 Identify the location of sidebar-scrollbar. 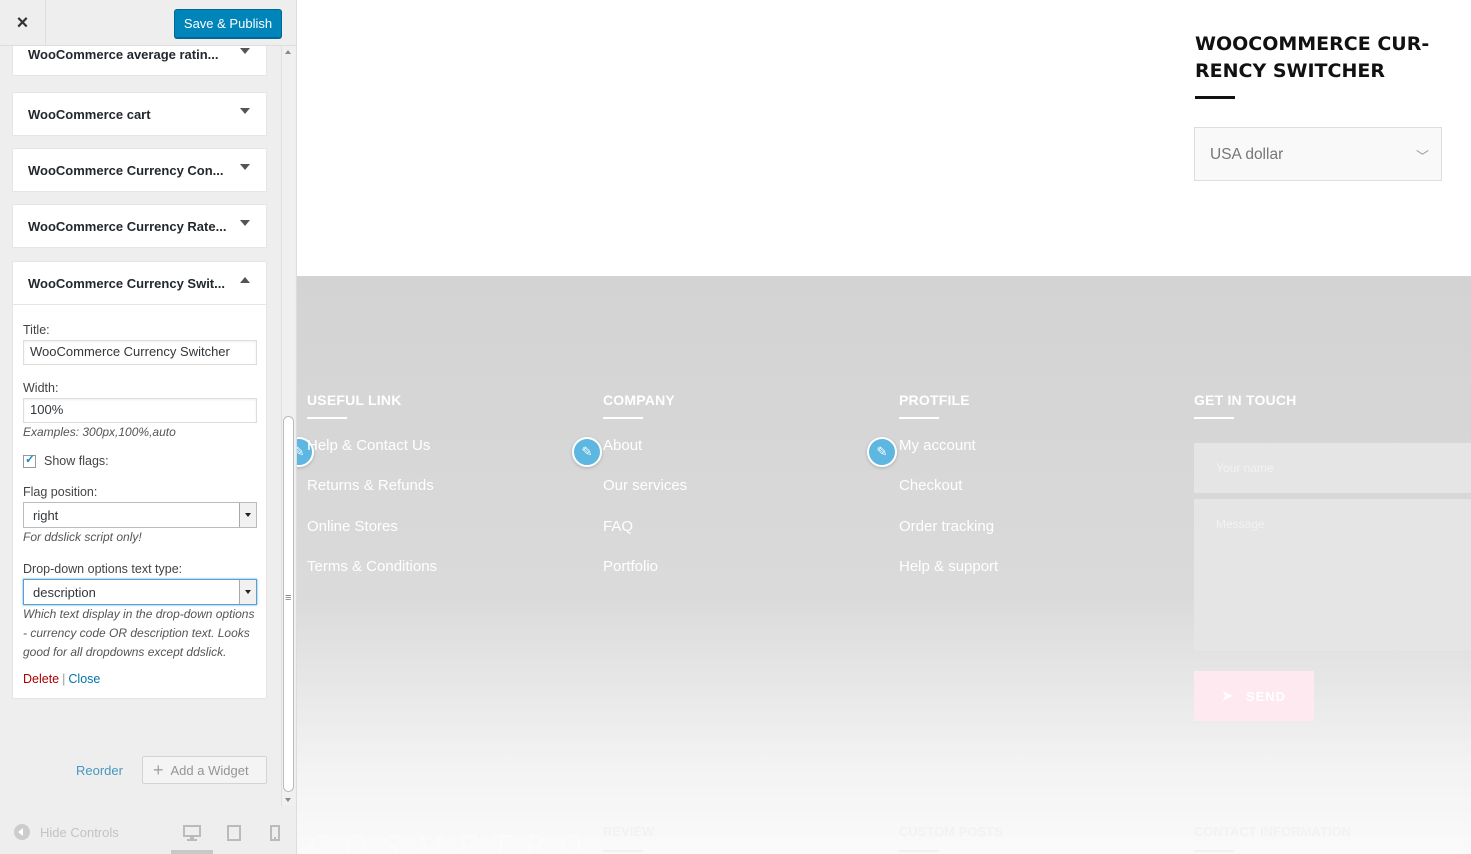
(288, 426).